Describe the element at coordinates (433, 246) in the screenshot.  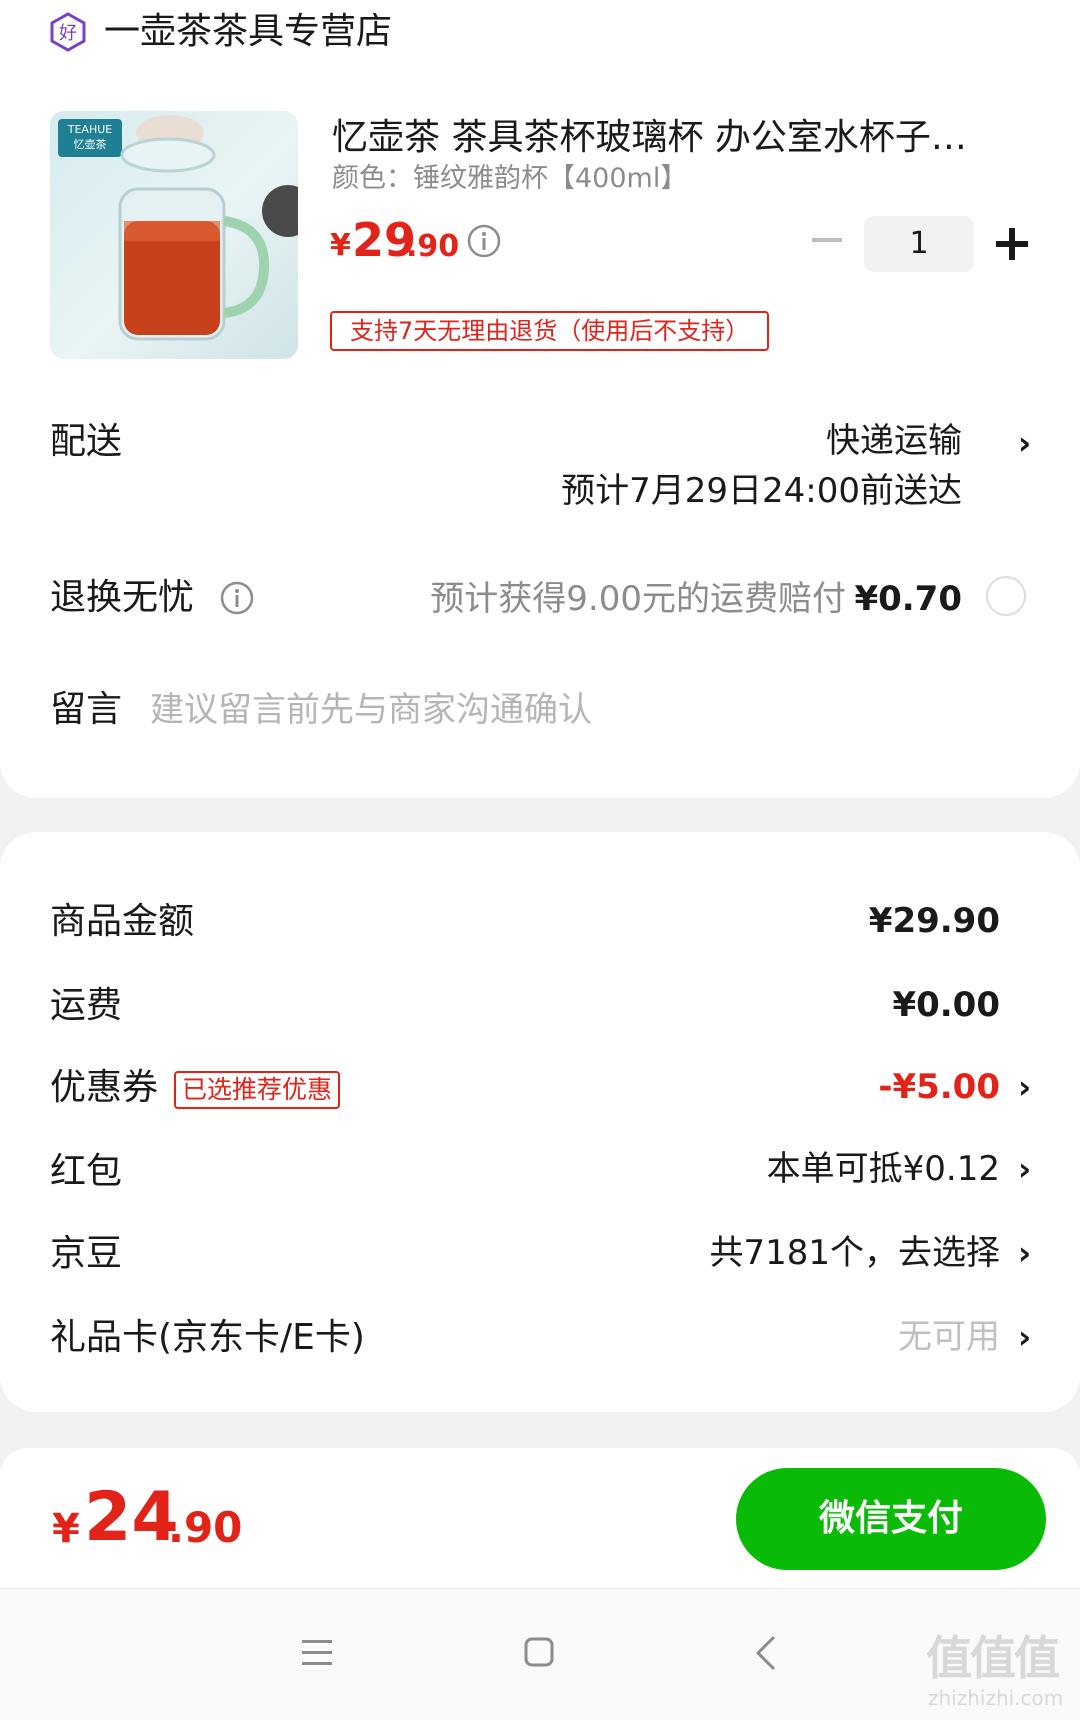
I see `price-decimal: .90` at that location.